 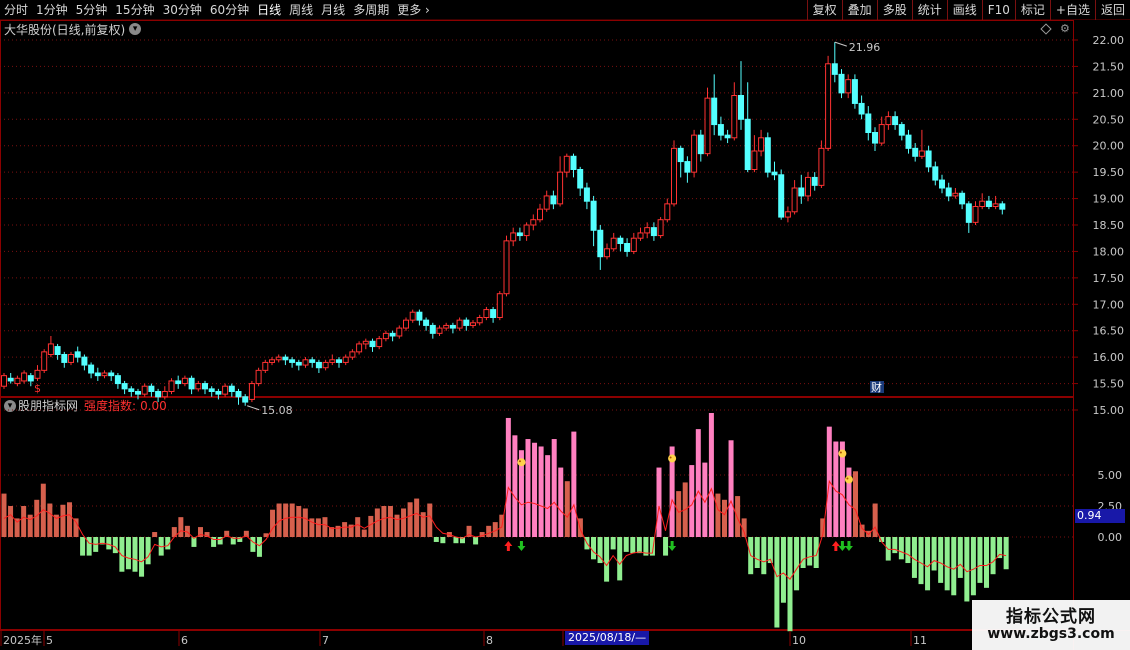 What do you see at coordinates (859, 10) in the screenshot?
I see `toolbar-button-1: 叠加` at bounding box center [859, 10].